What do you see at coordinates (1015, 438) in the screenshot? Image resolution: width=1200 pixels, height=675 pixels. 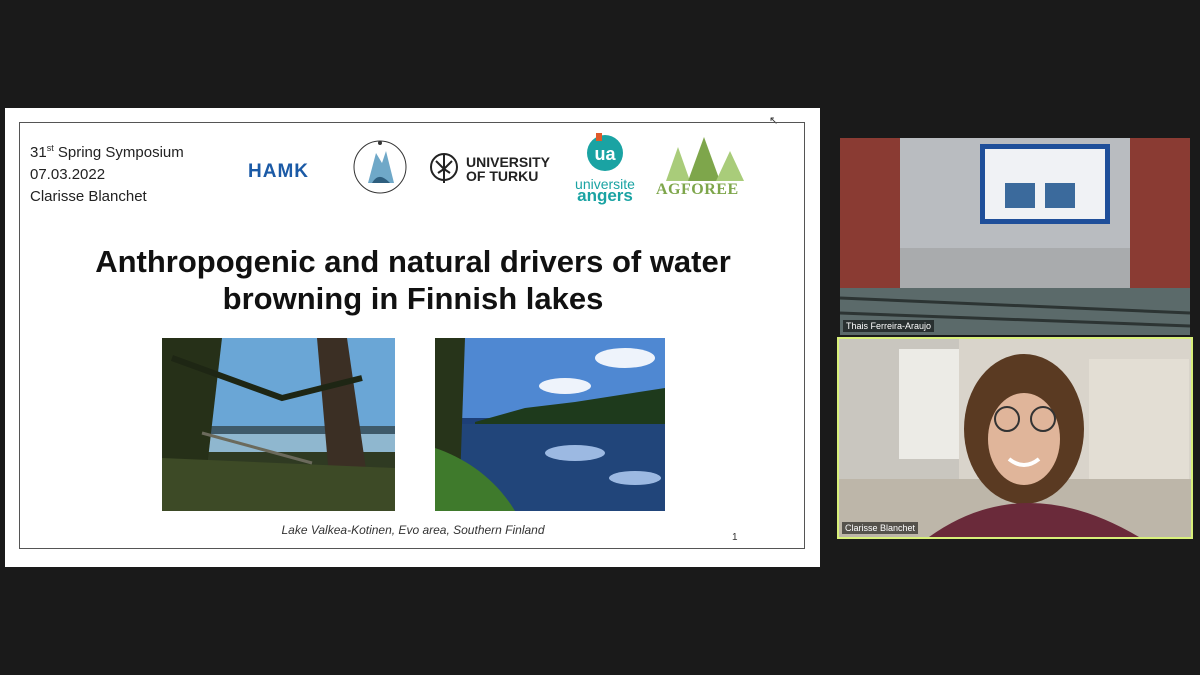 I see `active-speaker-video-tile: Clarisse Blanchet` at bounding box center [1015, 438].